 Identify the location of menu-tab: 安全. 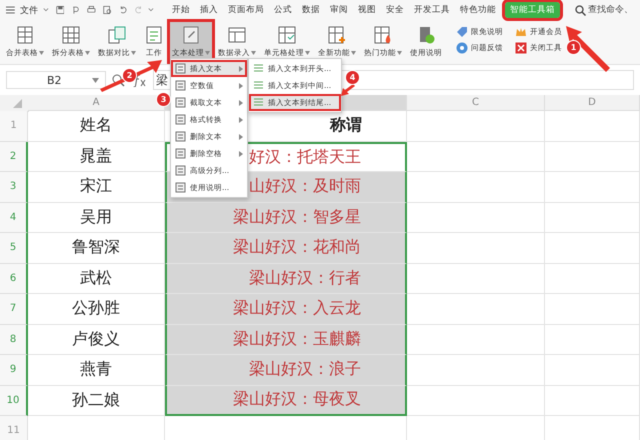
(395, 10).